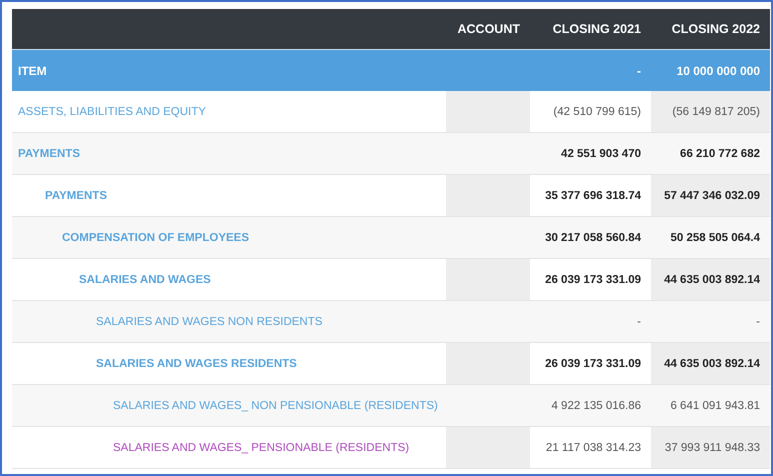 This screenshot has height=476, width=773. What do you see at coordinates (597, 112) in the screenshot?
I see `table-cell-text: (42 510 799 615)` at bounding box center [597, 112].